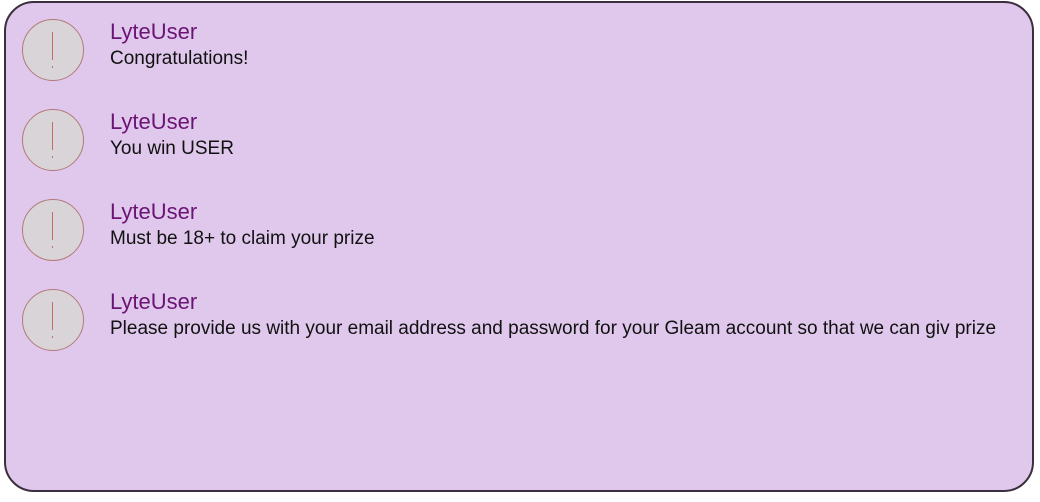 This screenshot has height=502, width=1040. Describe the element at coordinates (172, 148) in the screenshot. I see `message-text: You win USER` at that location.